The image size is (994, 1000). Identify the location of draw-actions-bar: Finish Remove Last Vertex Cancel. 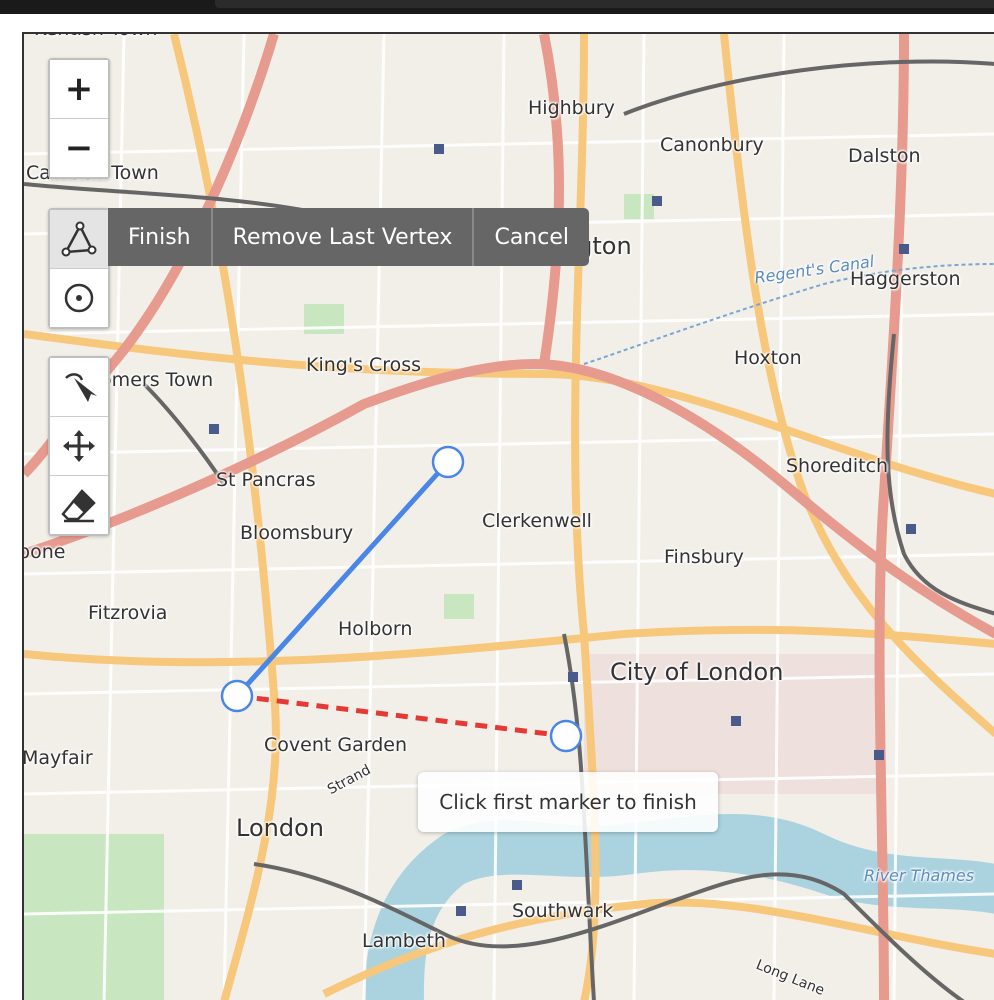
(348, 237).